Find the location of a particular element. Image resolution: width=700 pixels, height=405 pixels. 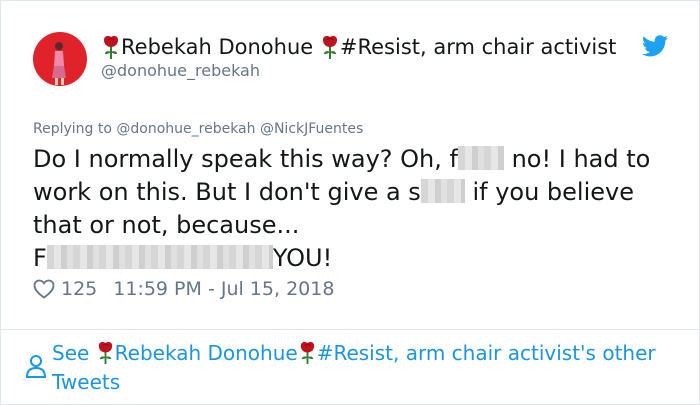

tweet-text-segment: F is located at coordinates (40, 258).